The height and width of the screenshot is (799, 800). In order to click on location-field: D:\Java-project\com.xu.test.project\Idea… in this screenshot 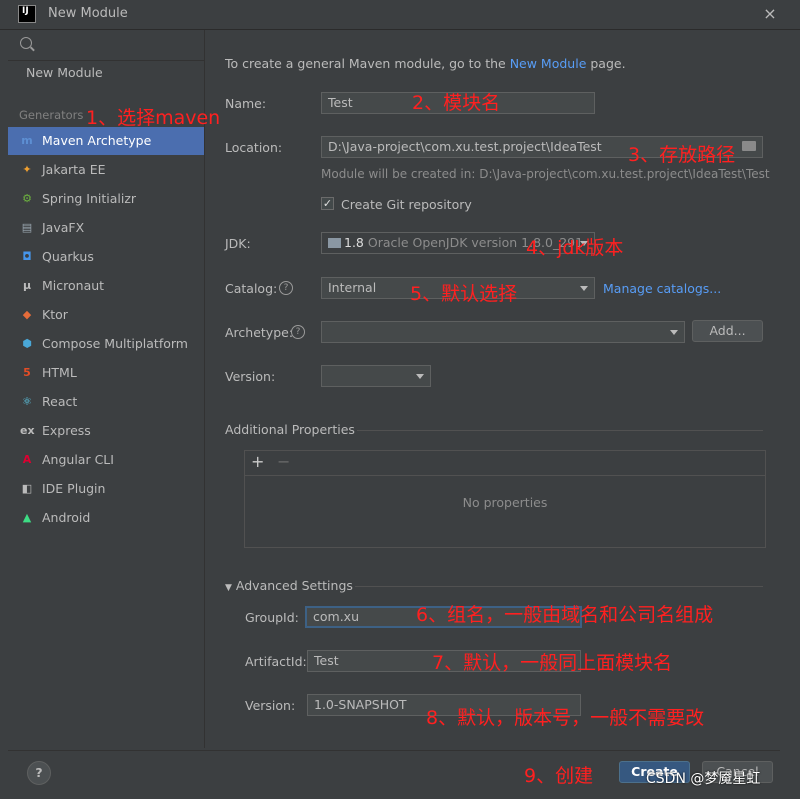, I will do `click(542, 147)`.